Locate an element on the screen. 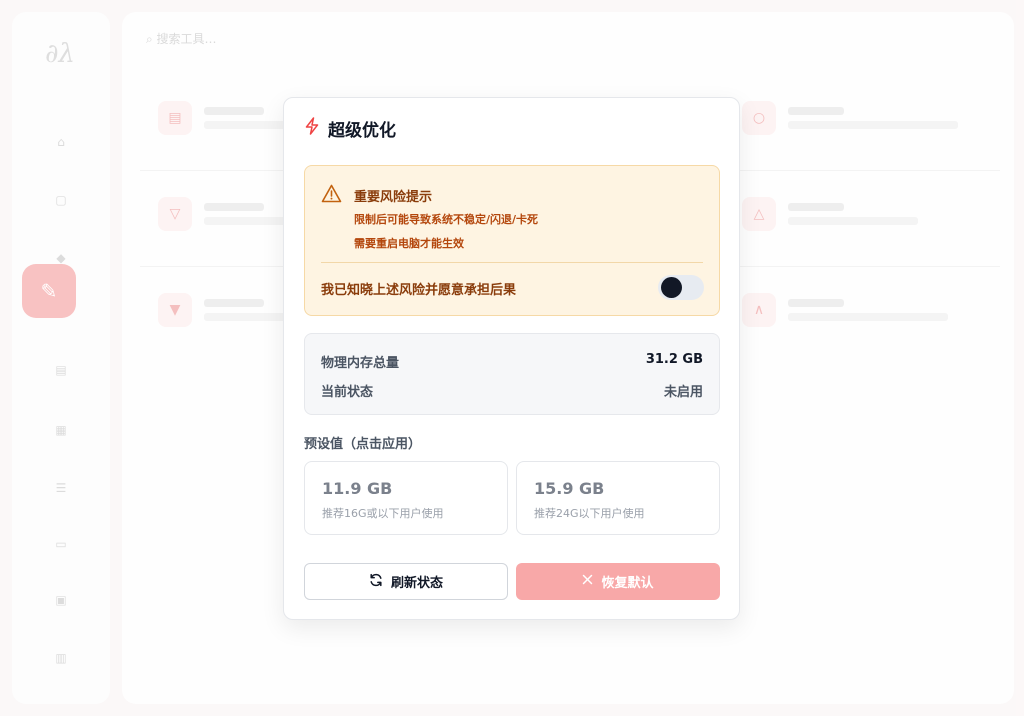  warning-divider is located at coordinates (512, 262).